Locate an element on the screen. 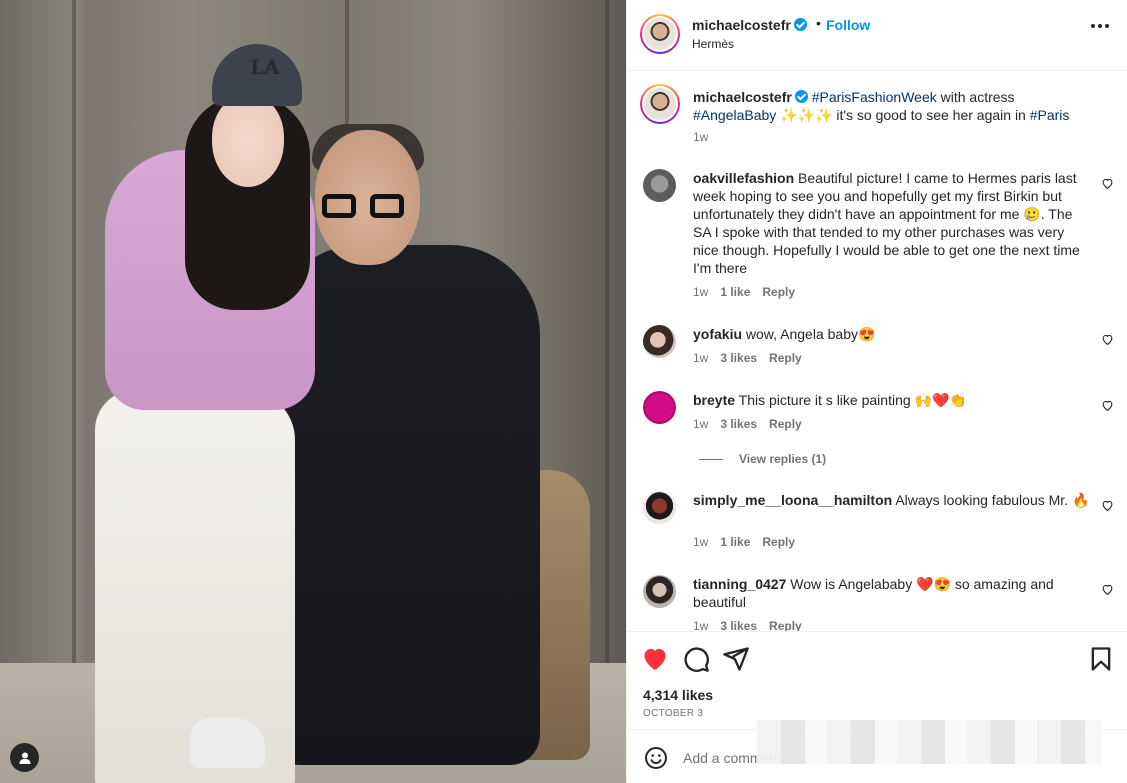 This screenshot has width=1127, height=783. user-tag-button is located at coordinates (24, 757).